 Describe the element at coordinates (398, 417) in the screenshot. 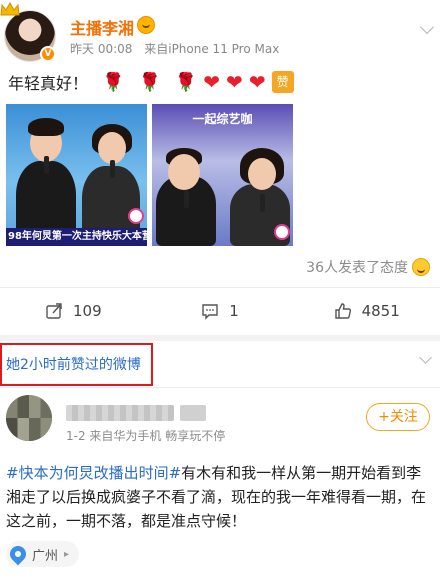

I see `follow-button: +关注` at that location.